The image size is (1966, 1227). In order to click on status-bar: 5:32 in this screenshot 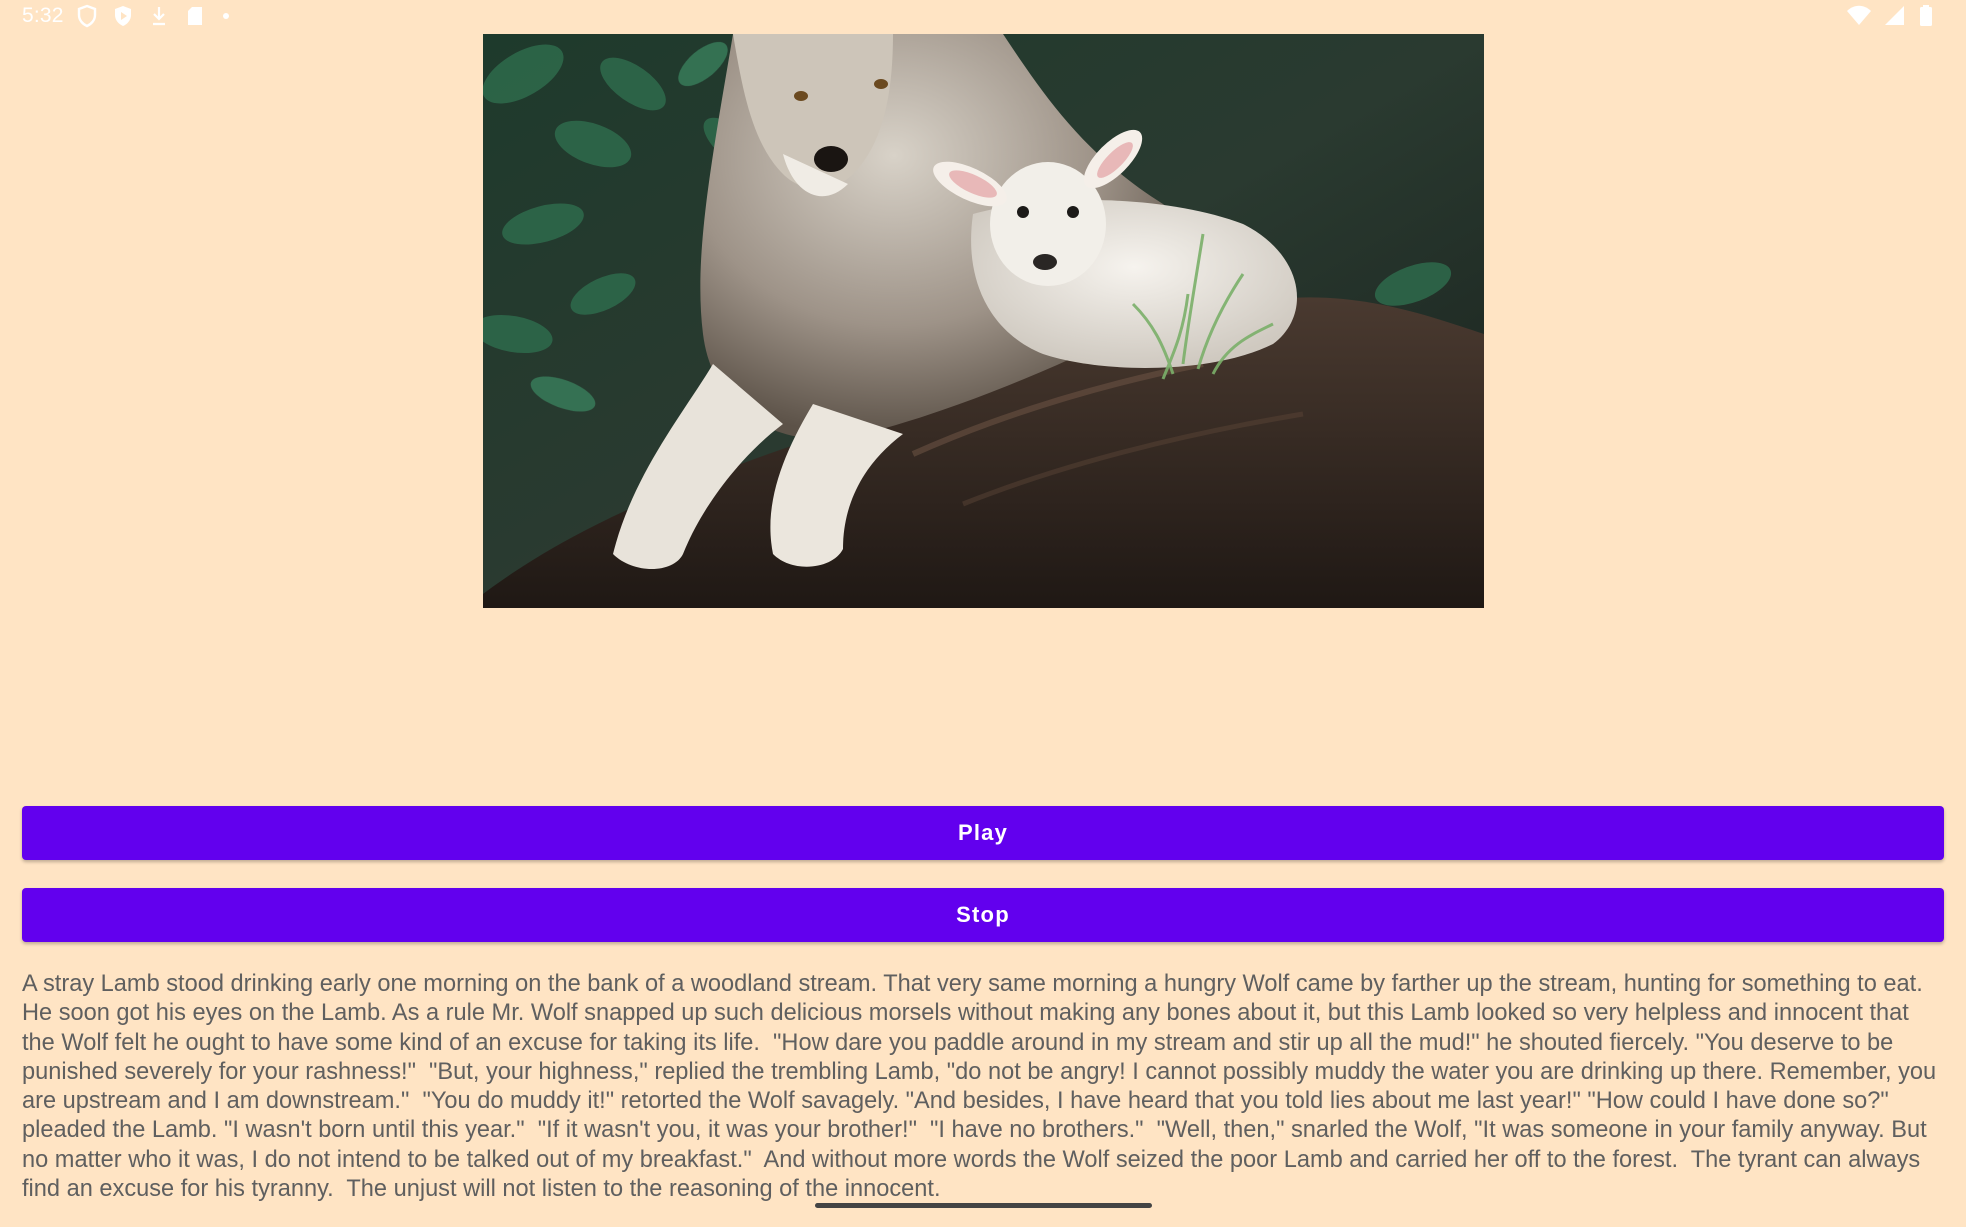, I will do `click(983, 16)`.